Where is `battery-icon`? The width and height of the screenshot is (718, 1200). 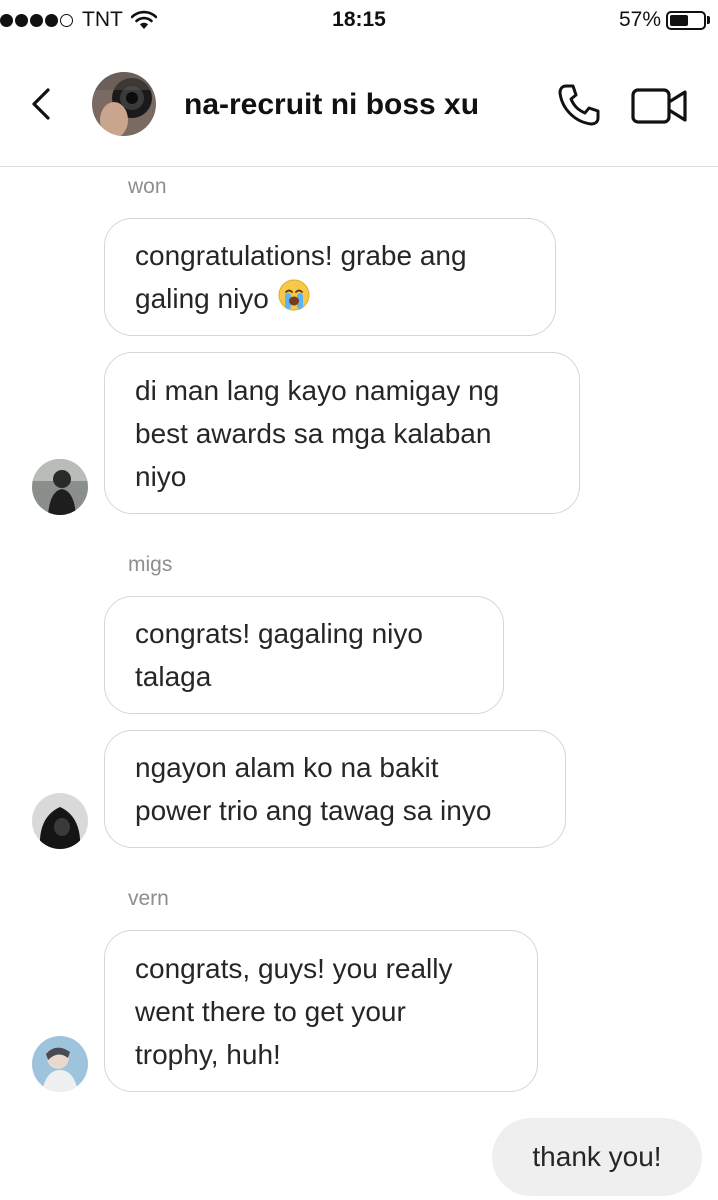 battery-icon is located at coordinates (686, 20).